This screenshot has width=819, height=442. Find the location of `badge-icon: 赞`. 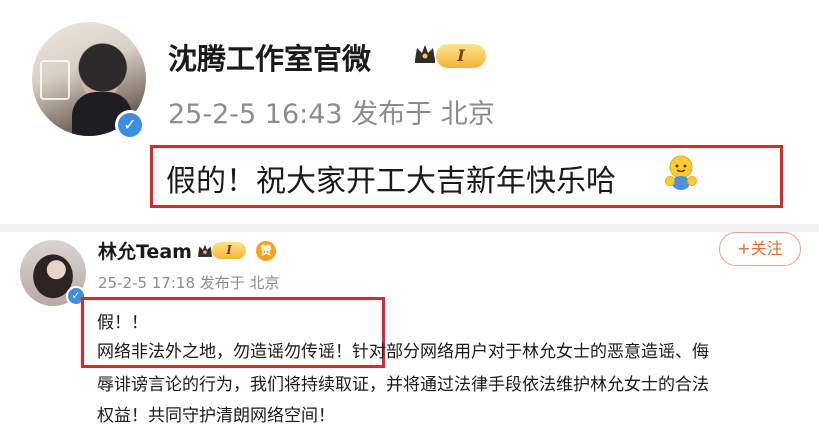

badge-icon: 赞 is located at coordinates (266, 251).